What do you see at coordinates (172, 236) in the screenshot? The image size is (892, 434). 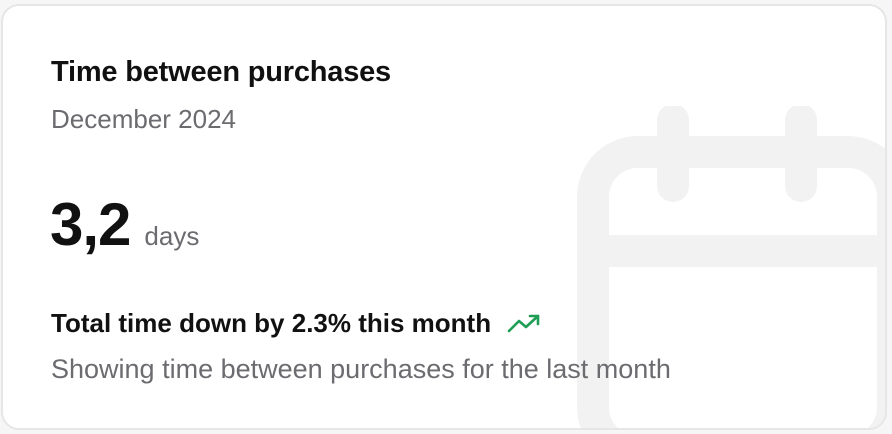 I see `metric-unit: days` at bounding box center [172, 236].